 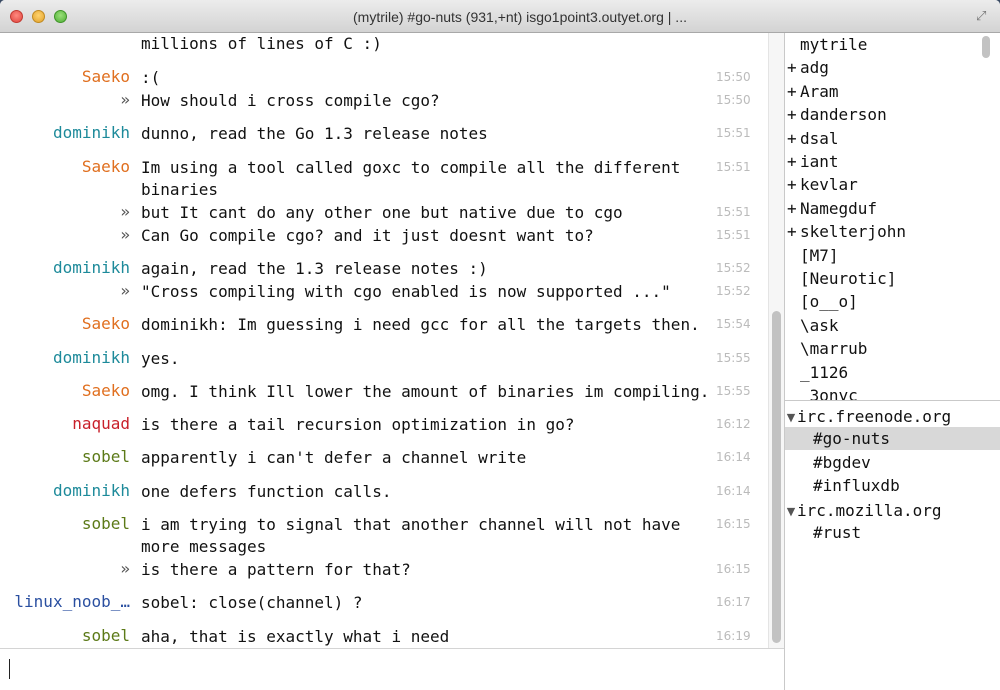 I want to click on user-name: iant, so click(x=819, y=161).